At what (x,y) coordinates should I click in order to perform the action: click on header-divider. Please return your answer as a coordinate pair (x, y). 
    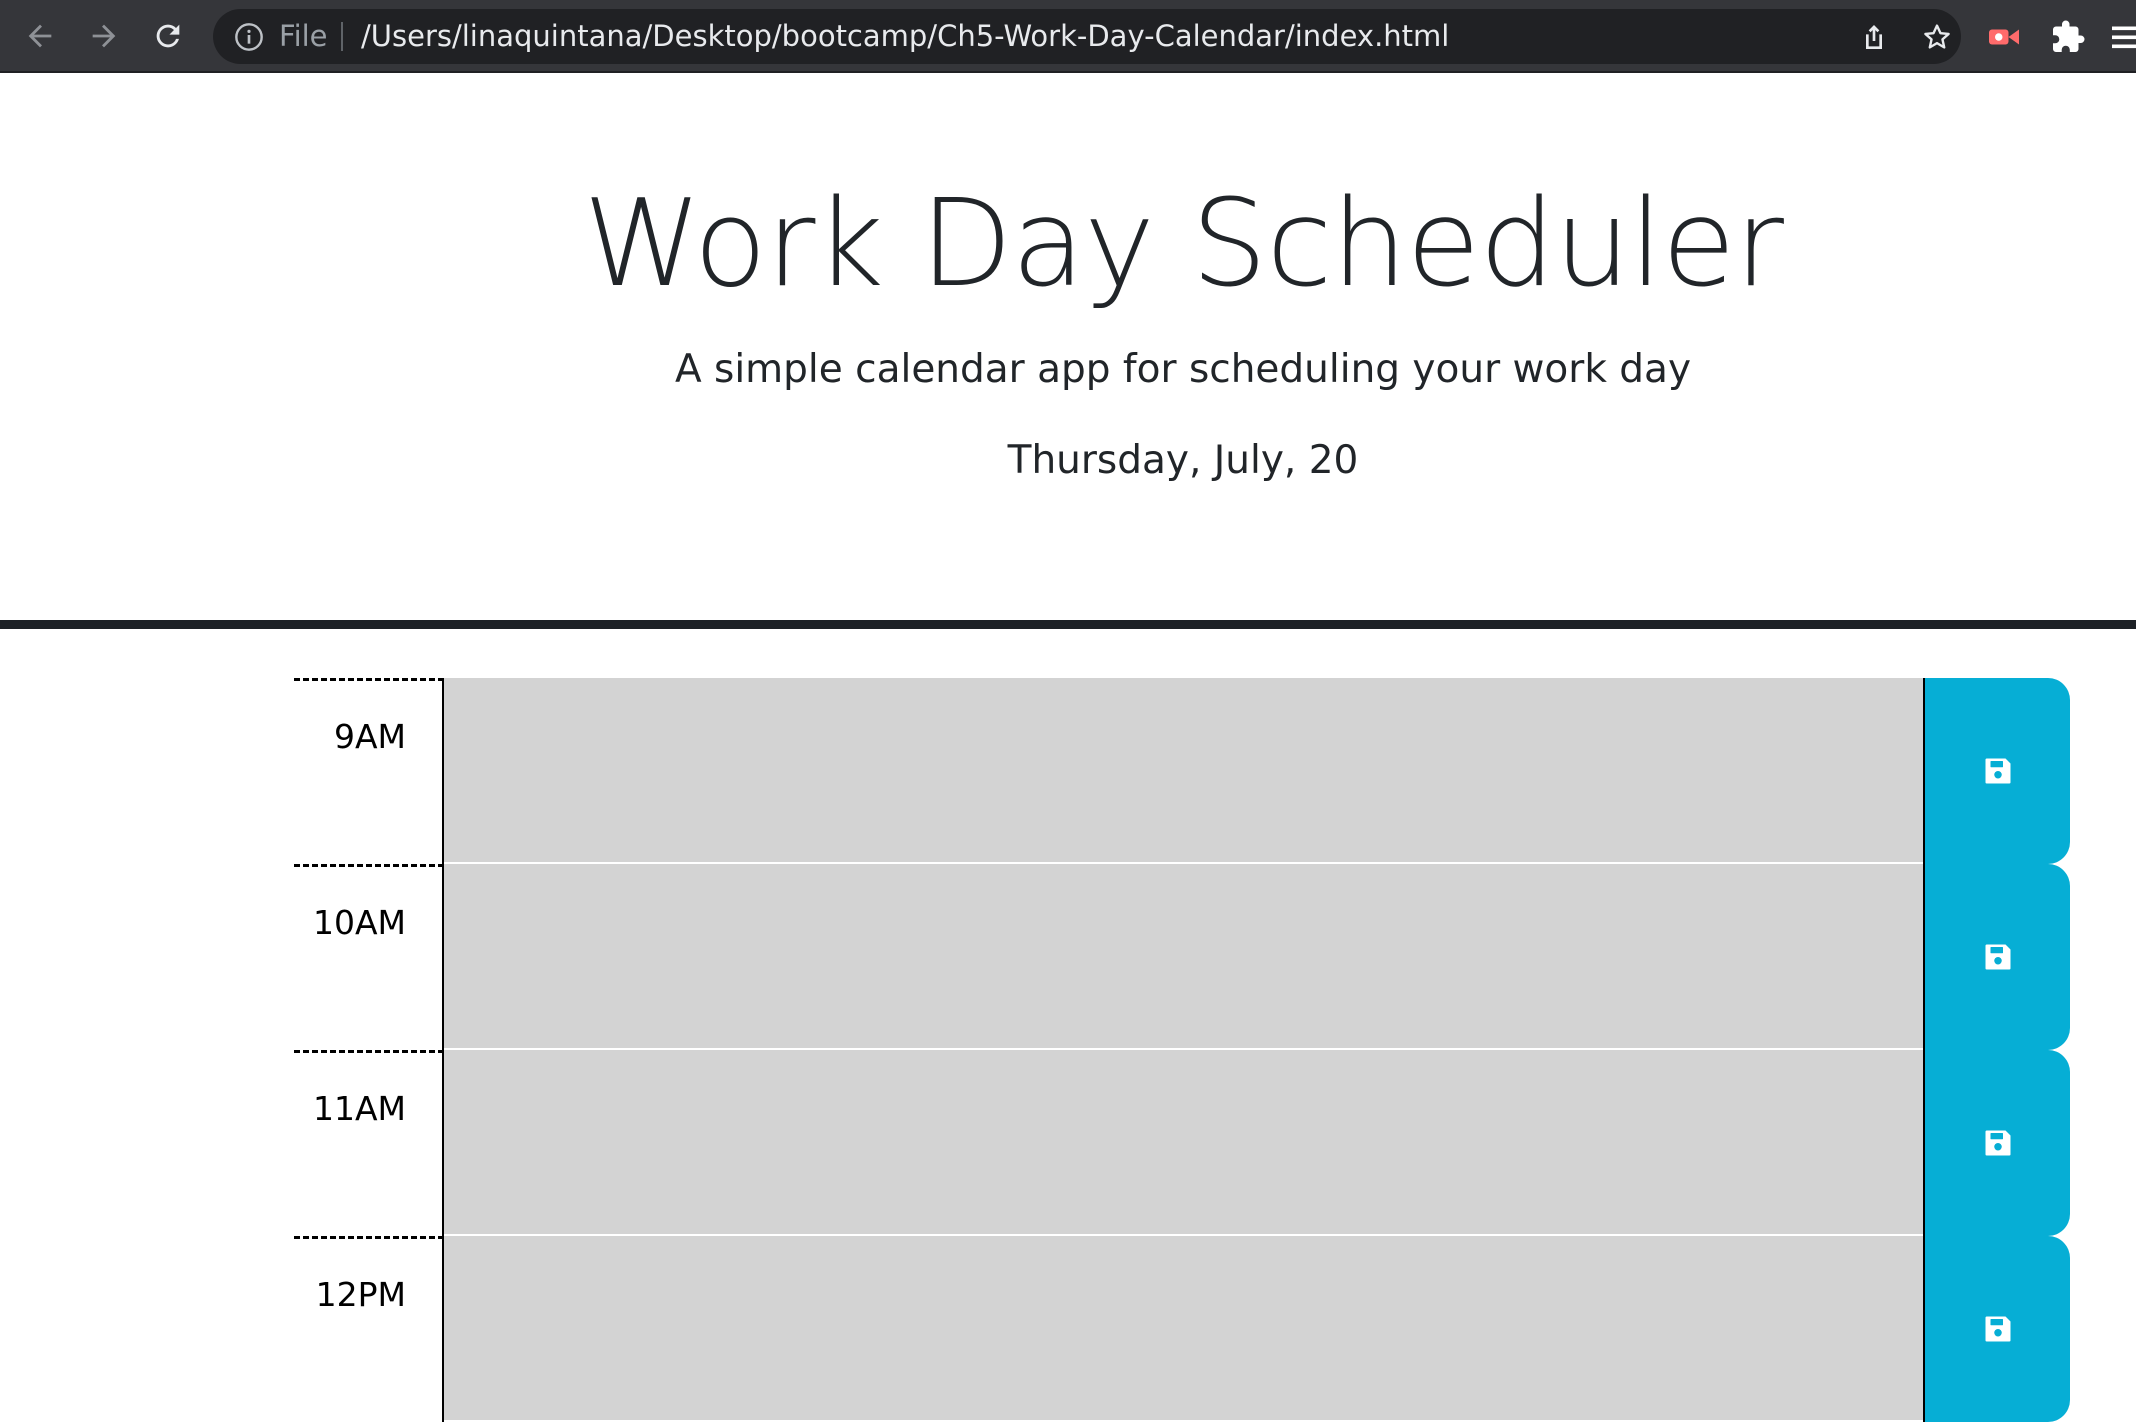
    Looking at the image, I should click on (1068, 624).